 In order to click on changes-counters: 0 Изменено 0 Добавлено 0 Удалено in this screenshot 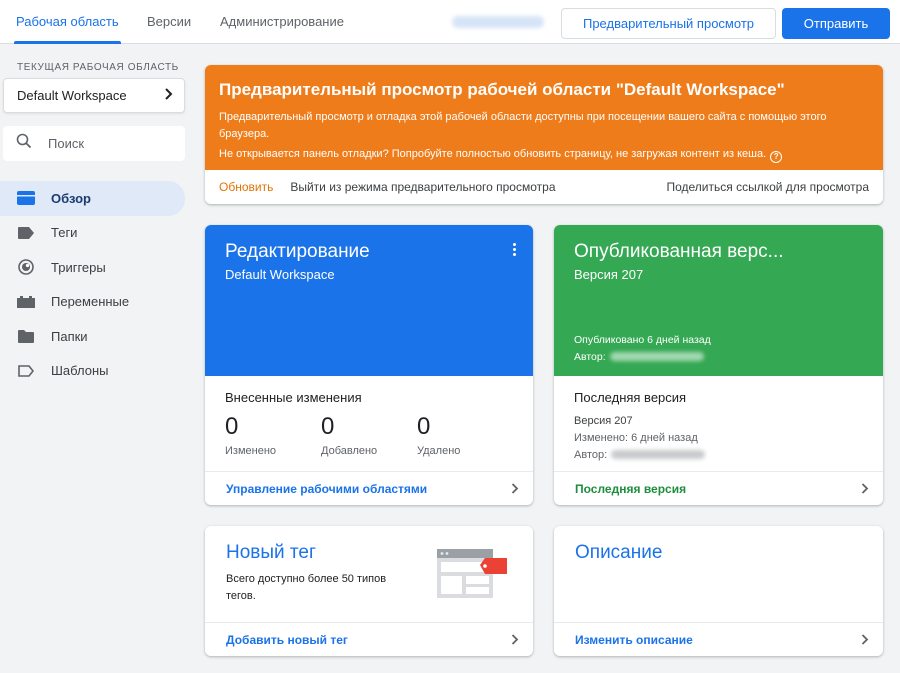, I will do `click(369, 435)`.